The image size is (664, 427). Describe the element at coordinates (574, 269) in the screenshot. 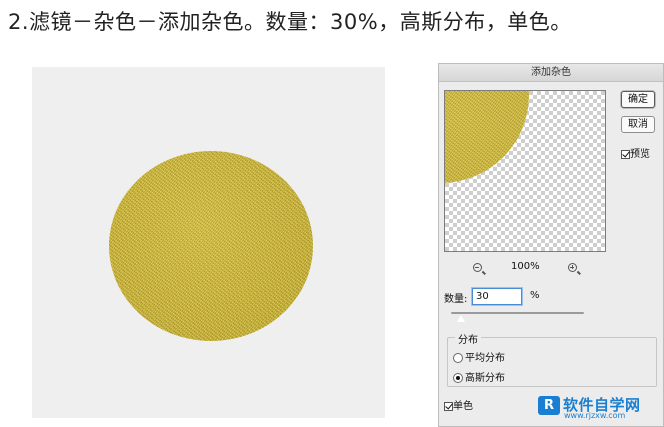

I see `zoom-in-icon` at that location.